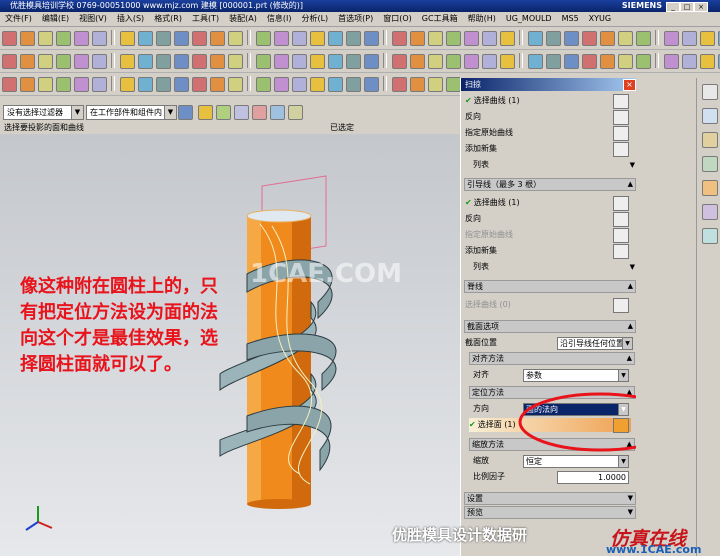  I want to click on reverse-icon, so click(621, 219).